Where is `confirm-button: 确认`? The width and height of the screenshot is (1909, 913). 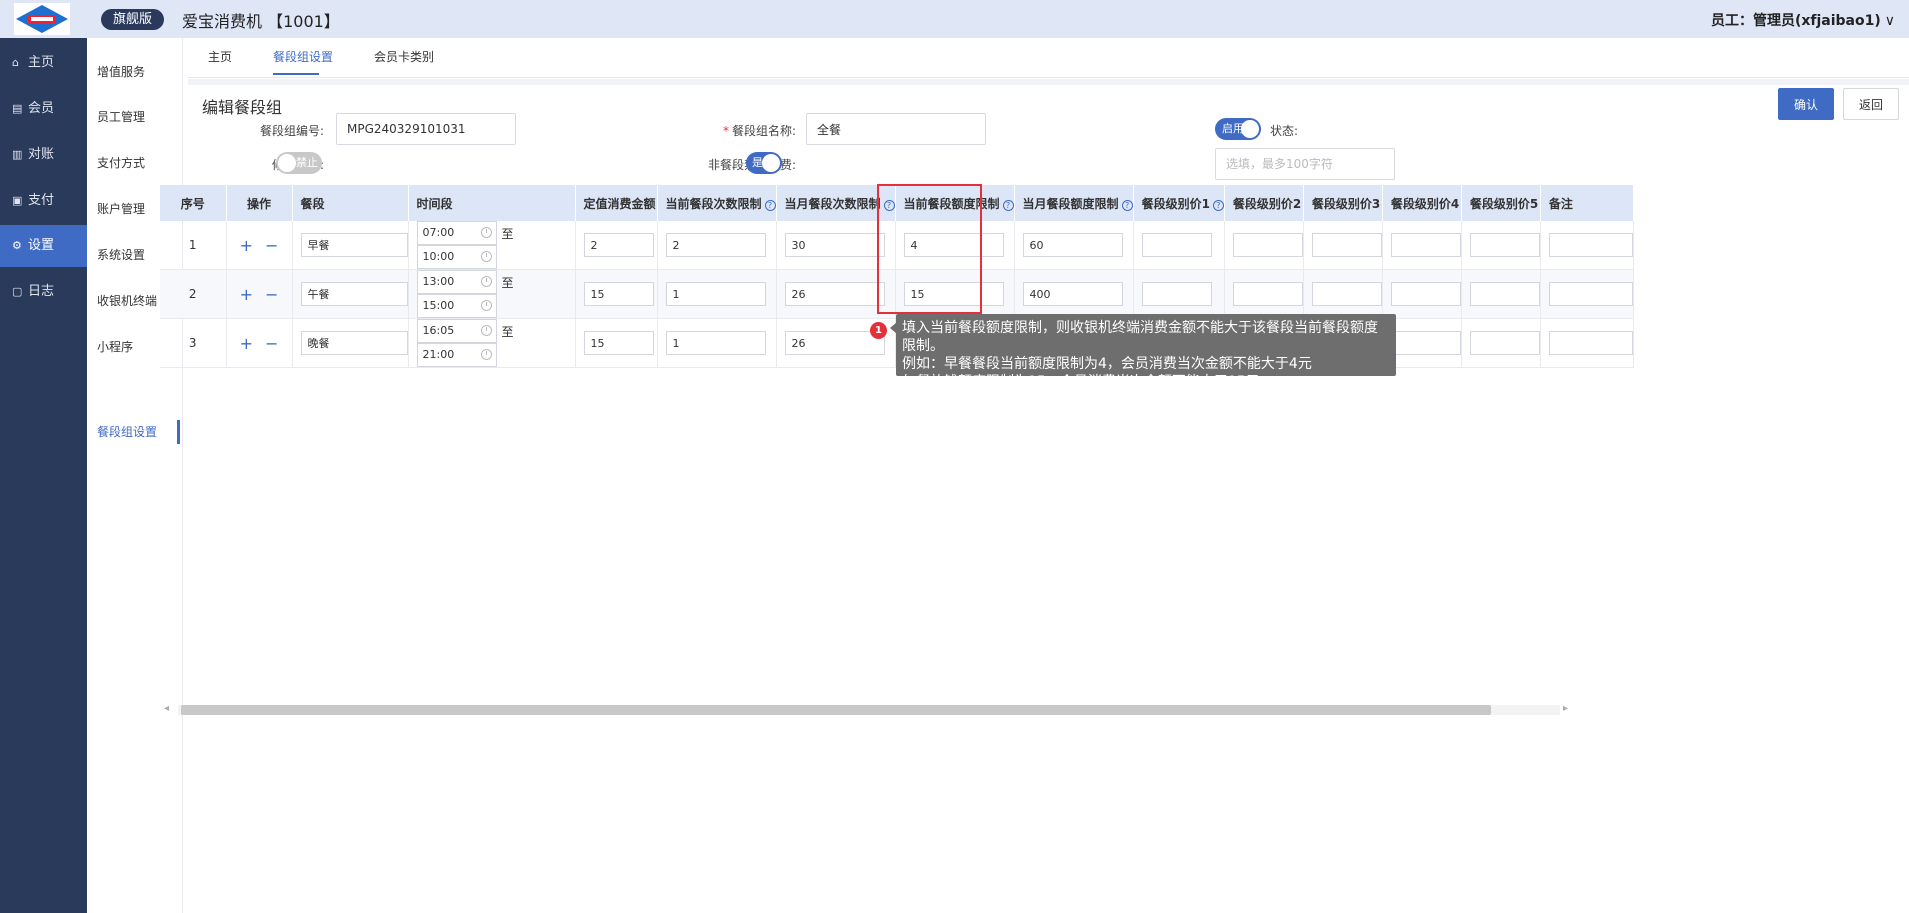 confirm-button: 确认 is located at coordinates (1806, 104).